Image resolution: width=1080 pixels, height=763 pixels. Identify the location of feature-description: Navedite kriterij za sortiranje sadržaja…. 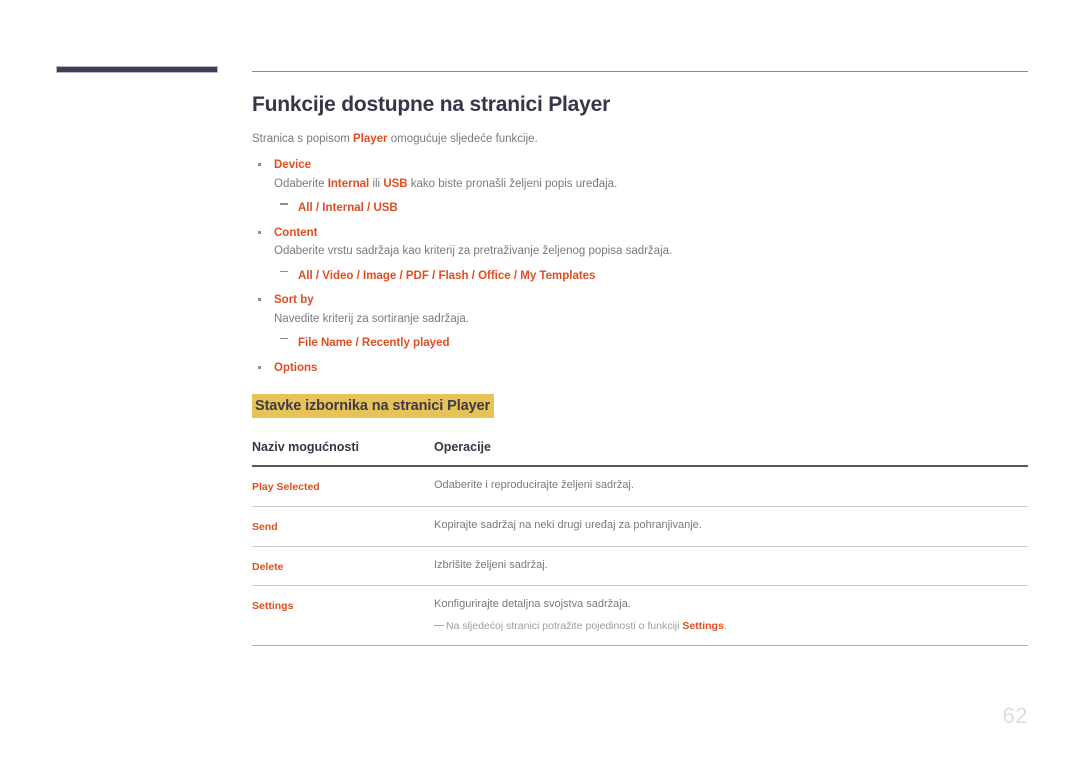
(651, 319).